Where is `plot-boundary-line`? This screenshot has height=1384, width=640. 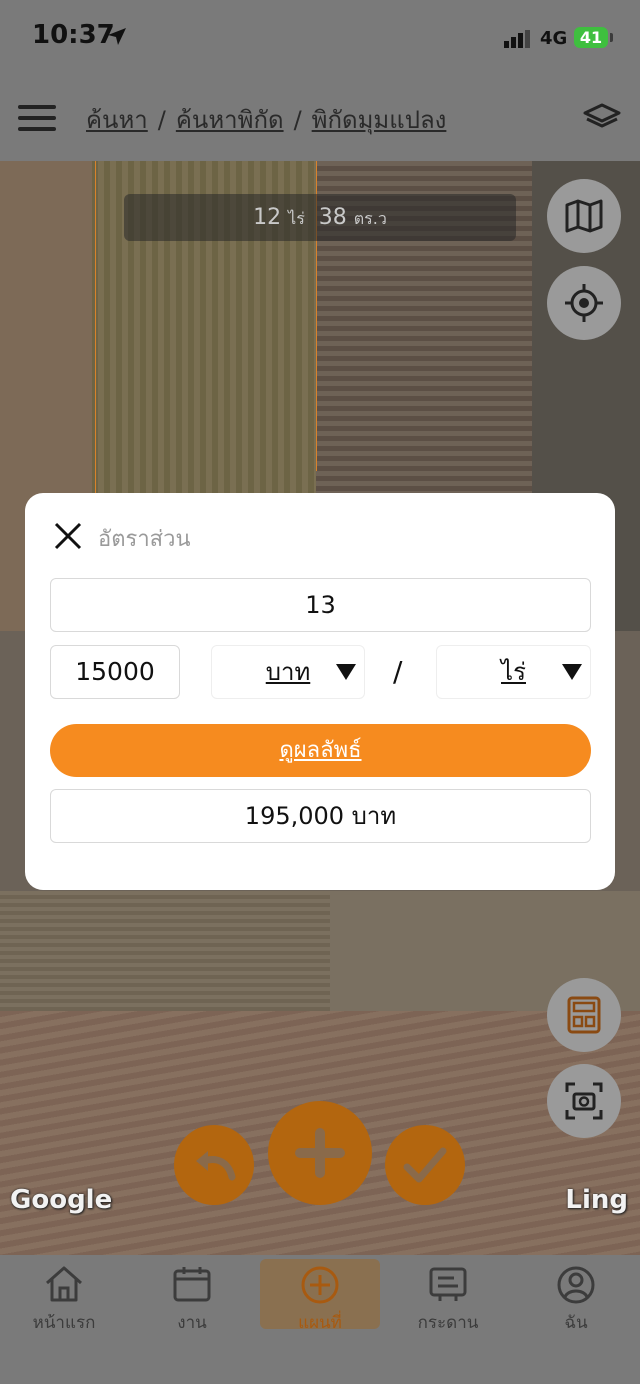 plot-boundary-line is located at coordinates (95, 331).